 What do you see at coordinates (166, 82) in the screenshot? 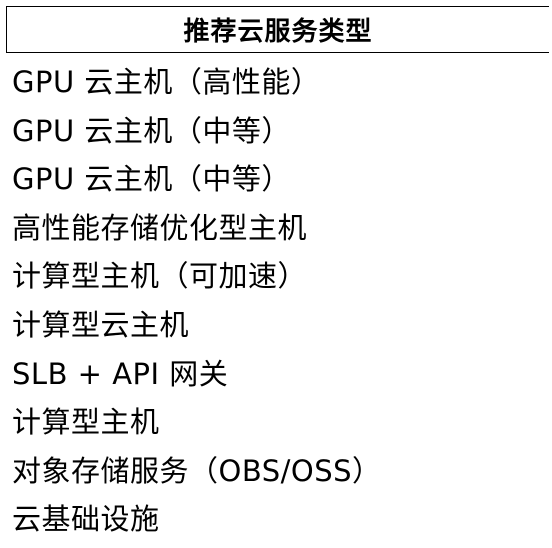
I see `table-row: GPU 云主机（高性能）` at bounding box center [166, 82].